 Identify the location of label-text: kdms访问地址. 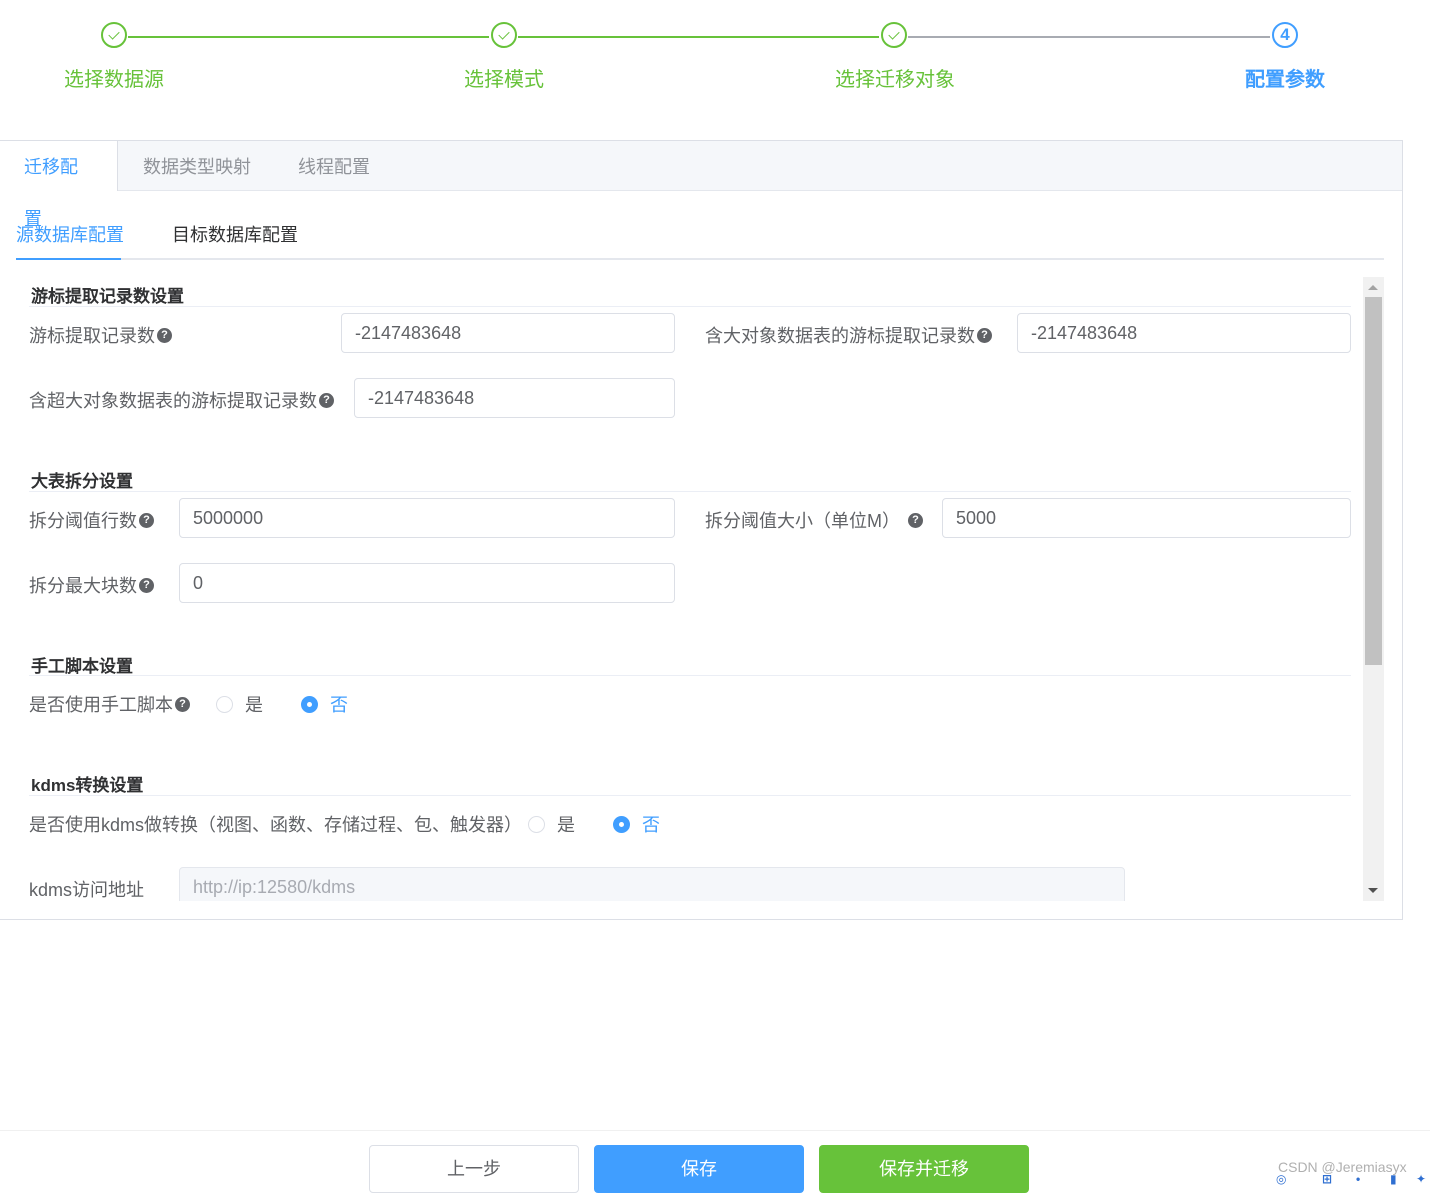
(87, 890).